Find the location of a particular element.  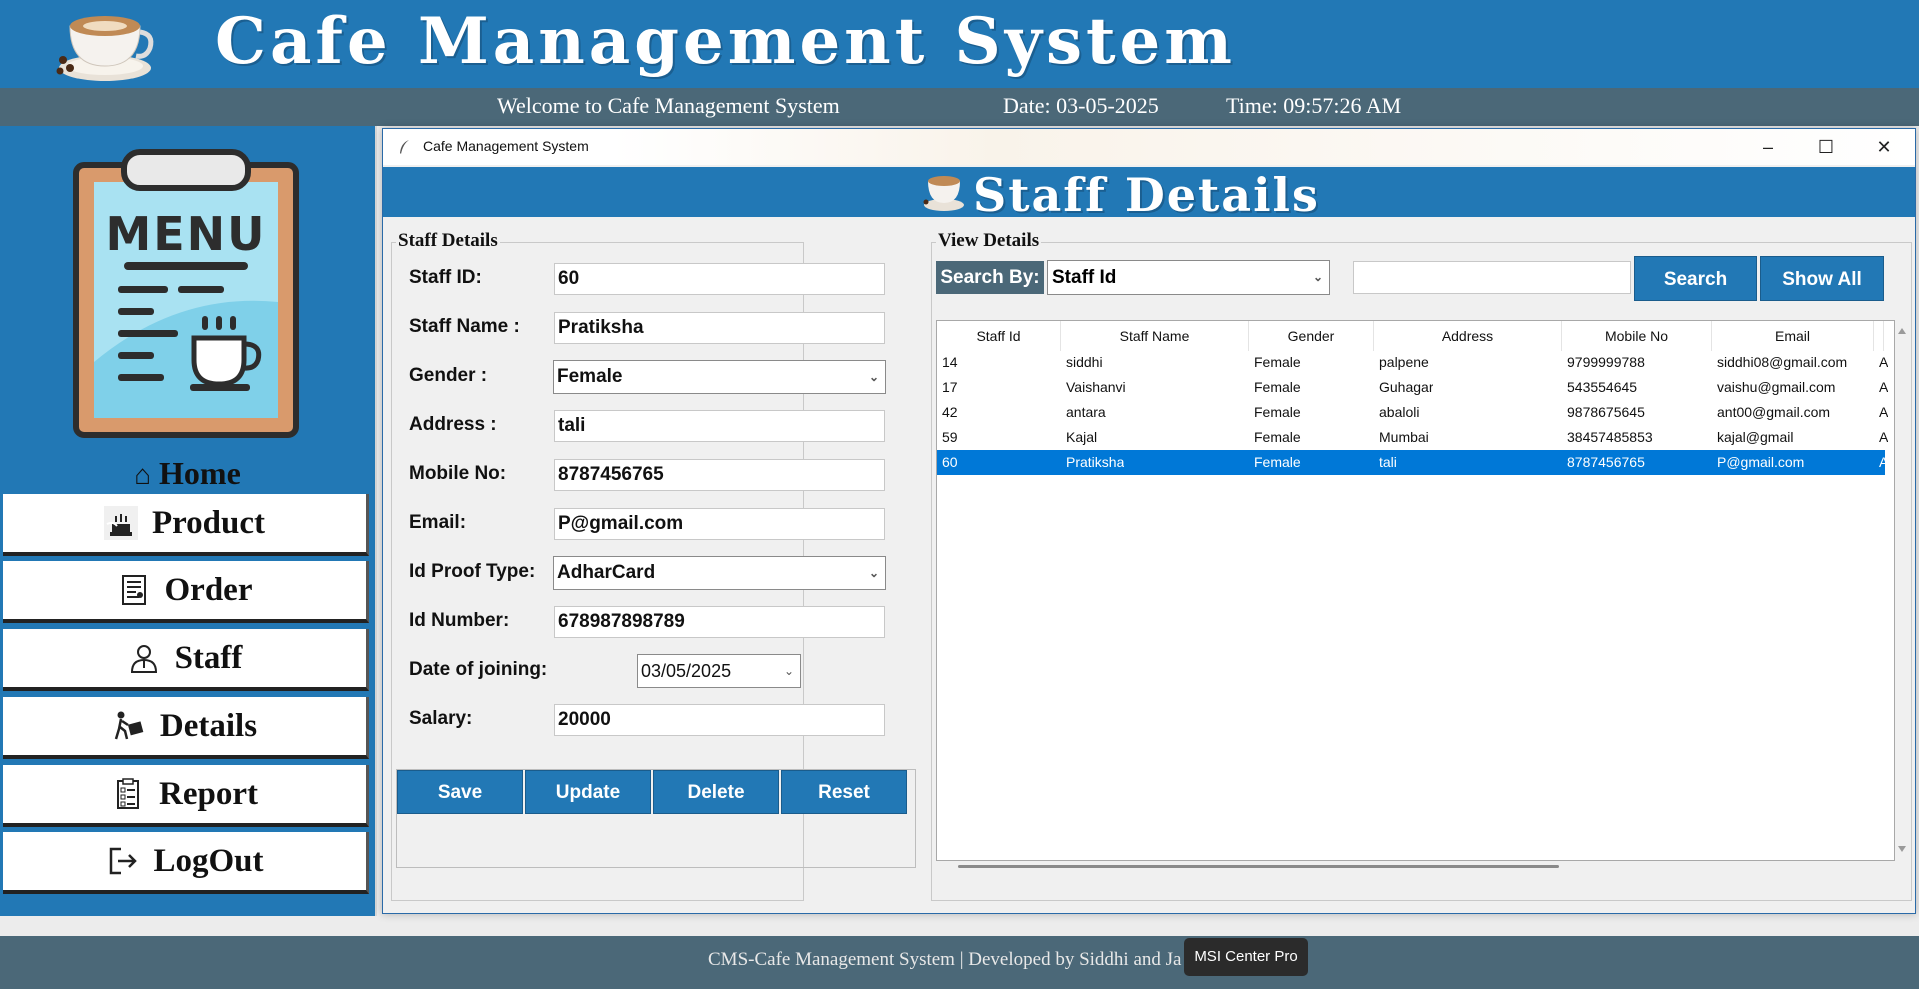

cell-mobile: 9878675645 is located at coordinates (1606, 412).